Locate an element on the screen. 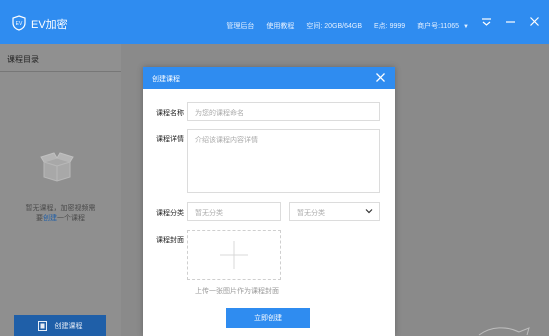 Image resolution: width=549 pixels, height=336 pixels. create-course-button: 创建课程 is located at coordinates (60, 325).